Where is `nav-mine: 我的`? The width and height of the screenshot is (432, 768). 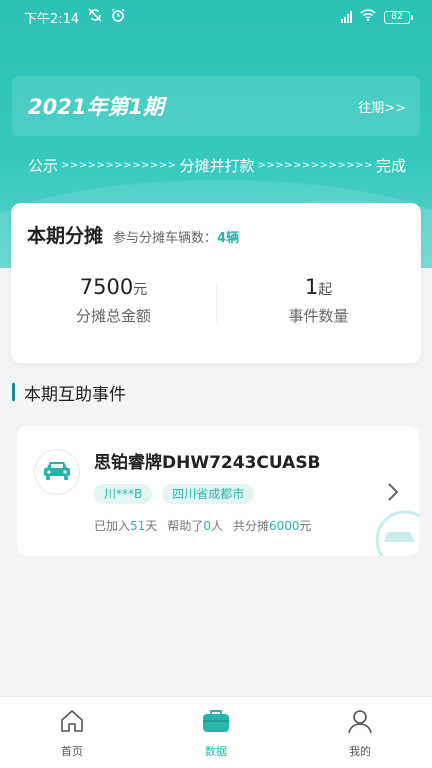
nav-mine: 我的 is located at coordinates (360, 732).